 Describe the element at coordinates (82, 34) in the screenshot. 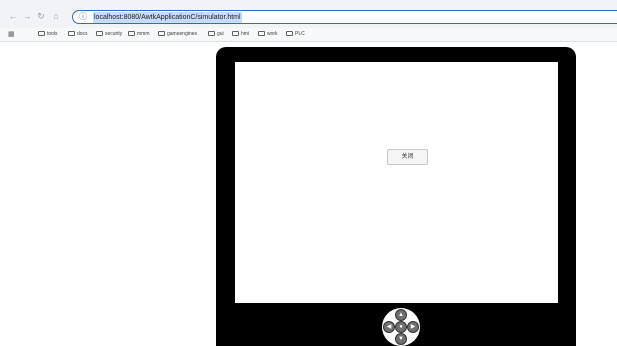

I see `bookmark-label: docs` at that location.